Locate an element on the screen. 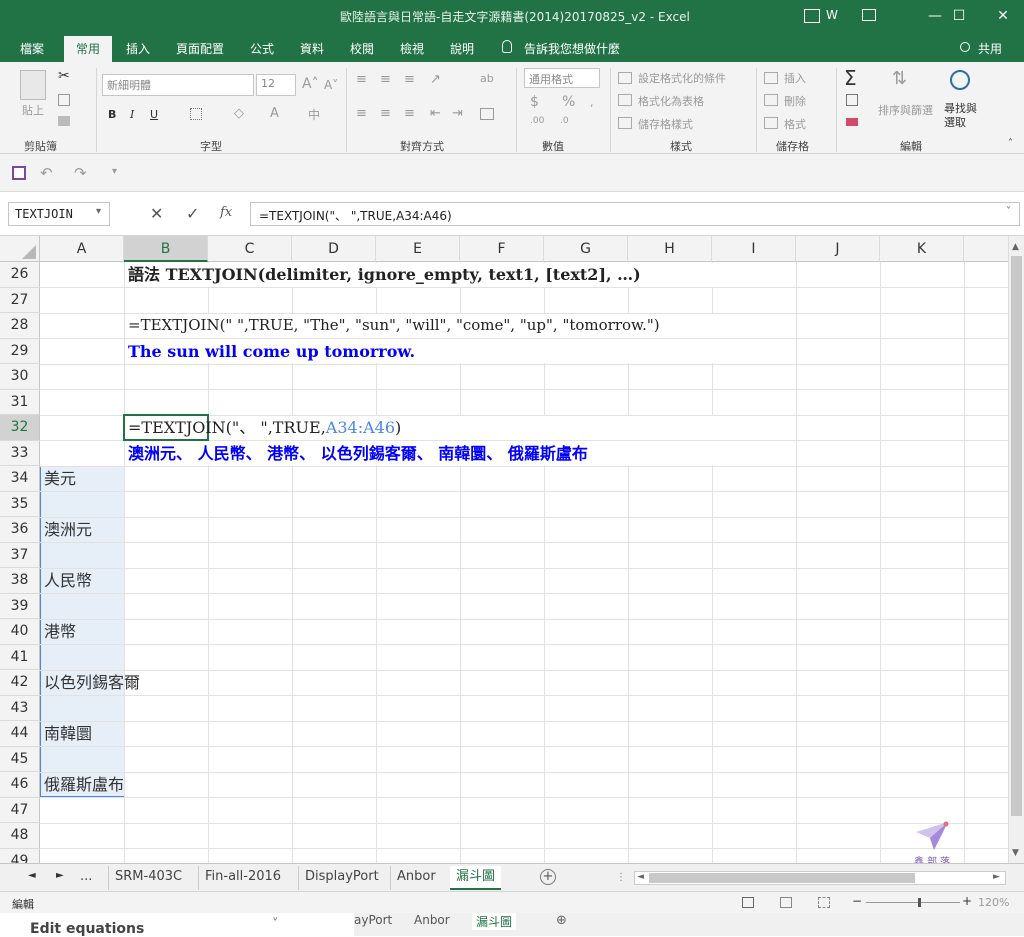 This screenshot has width=1024, height=937. tab-home: 常用 is located at coordinates (88, 49).